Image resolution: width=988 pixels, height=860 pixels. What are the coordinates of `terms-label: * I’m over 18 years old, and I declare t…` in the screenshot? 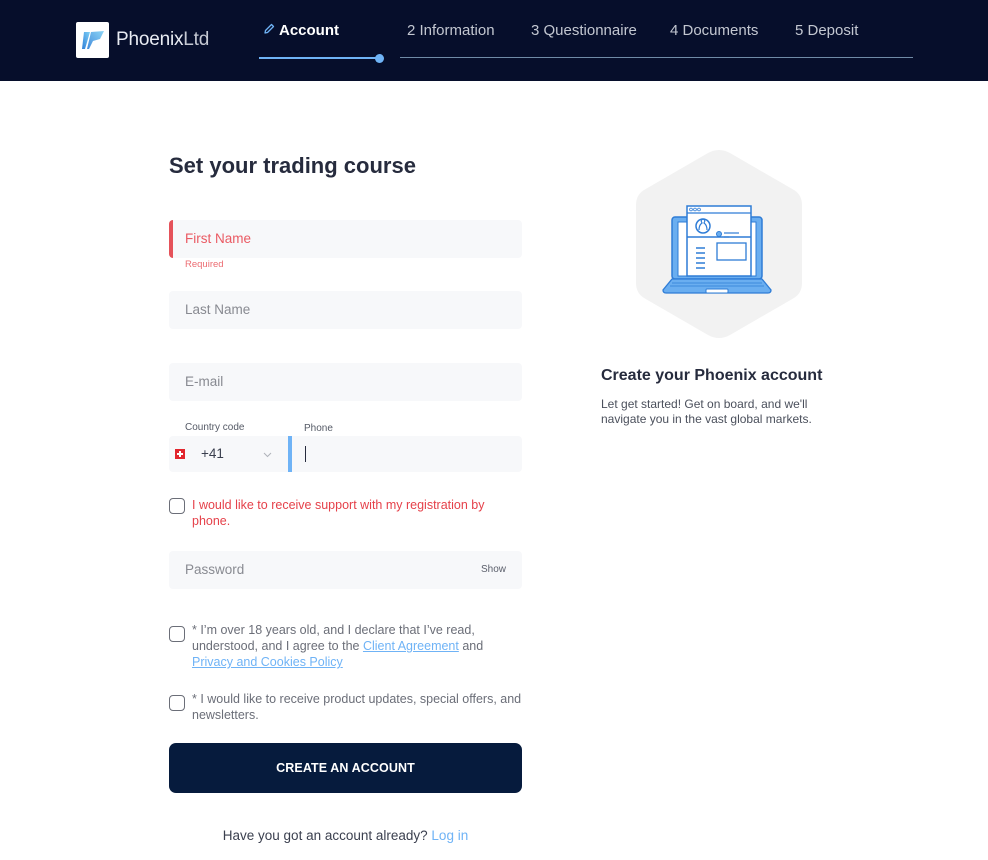 It's located at (357, 646).